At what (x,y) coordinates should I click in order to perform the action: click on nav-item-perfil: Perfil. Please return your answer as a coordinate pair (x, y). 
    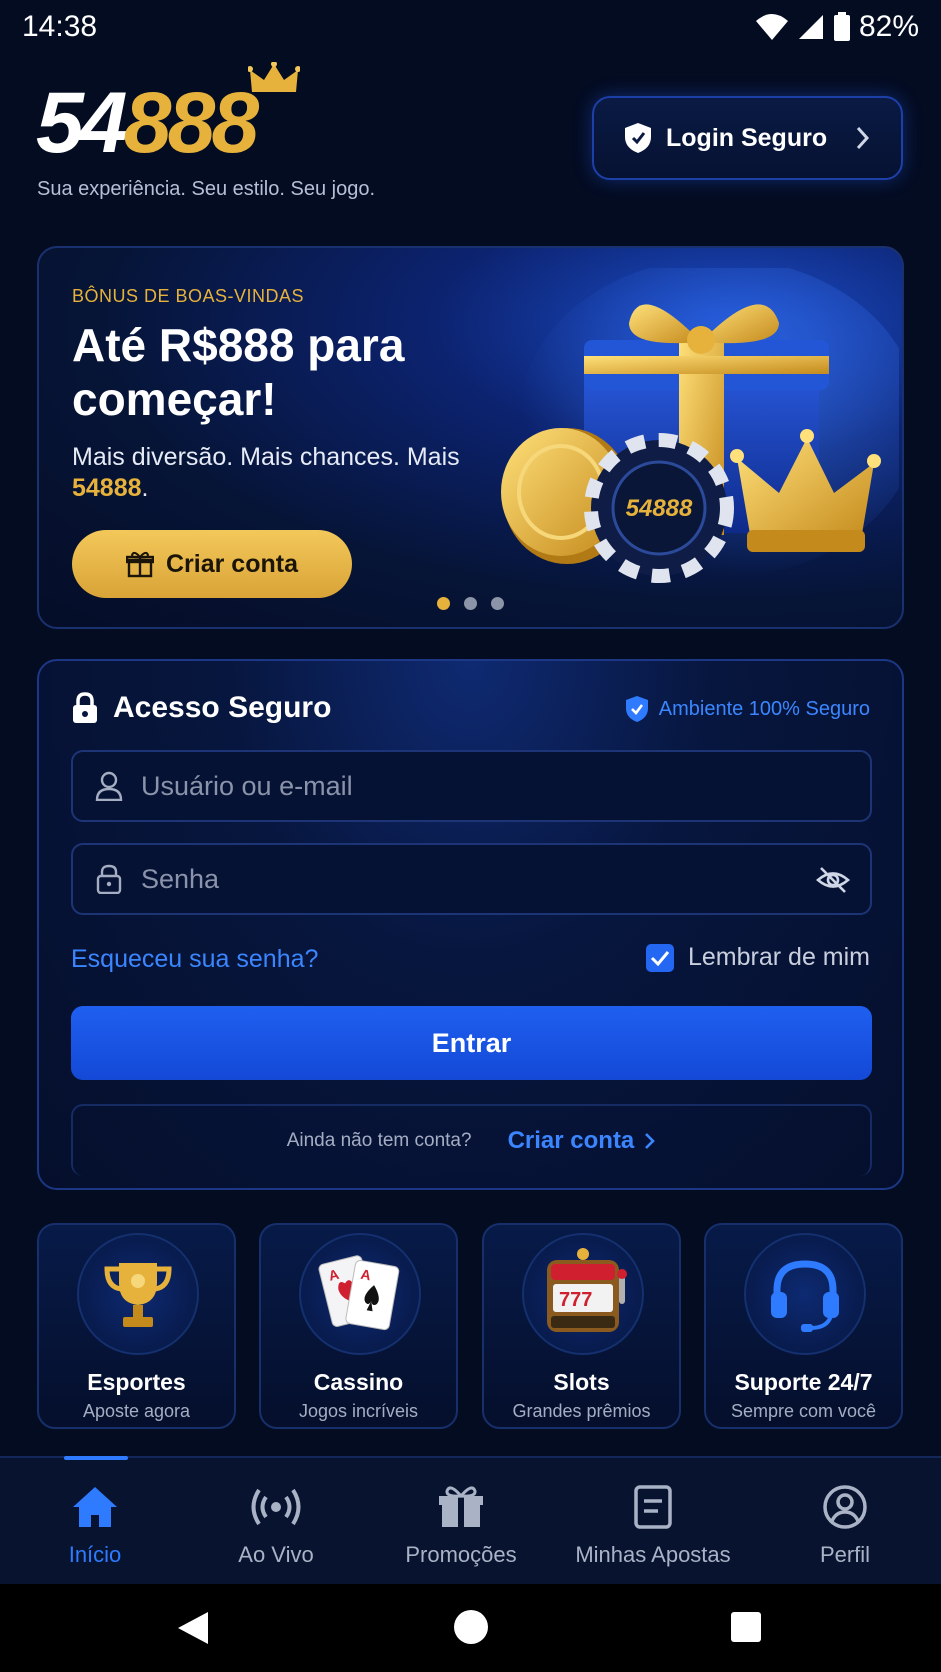
    Looking at the image, I should click on (845, 1522).